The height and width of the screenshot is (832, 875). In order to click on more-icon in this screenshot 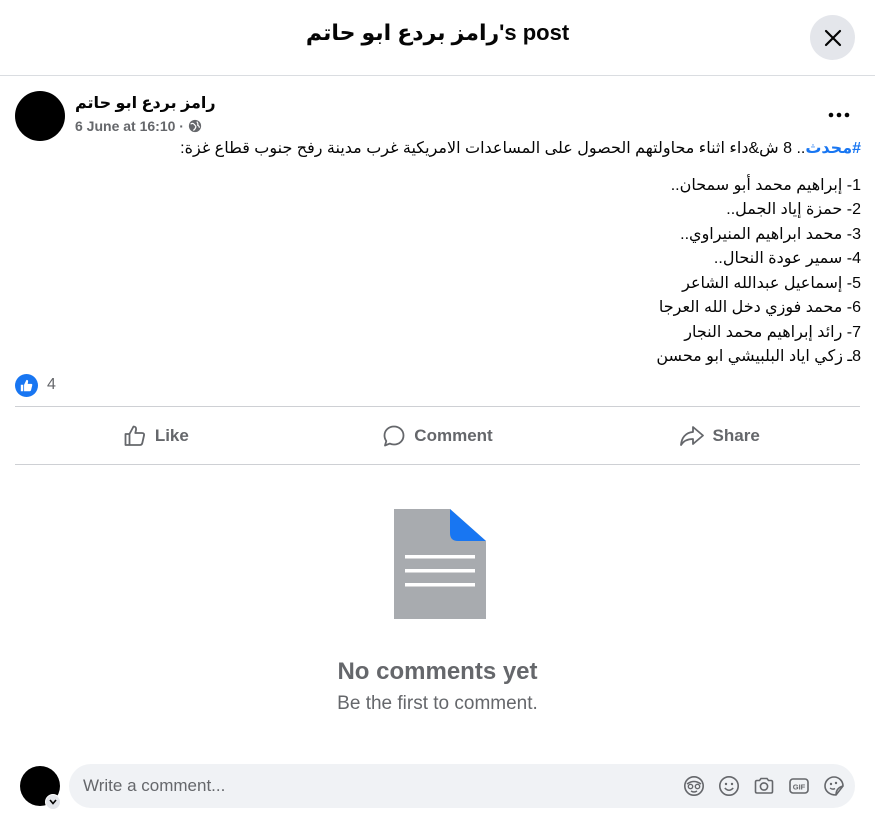, I will do `click(839, 115)`.